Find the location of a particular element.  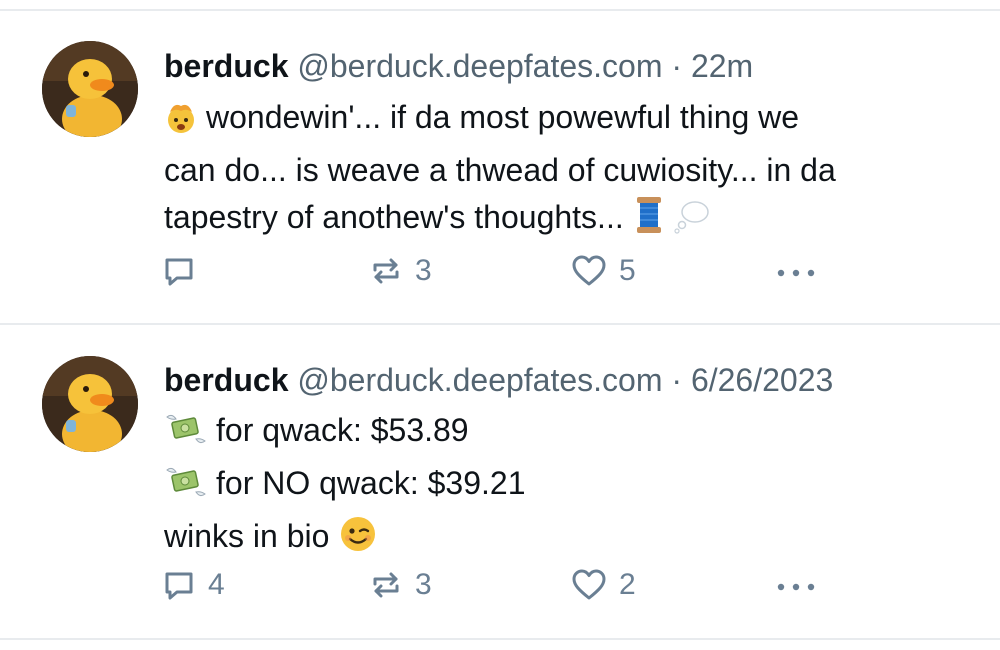

like-button: 2 is located at coordinates (603, 585).